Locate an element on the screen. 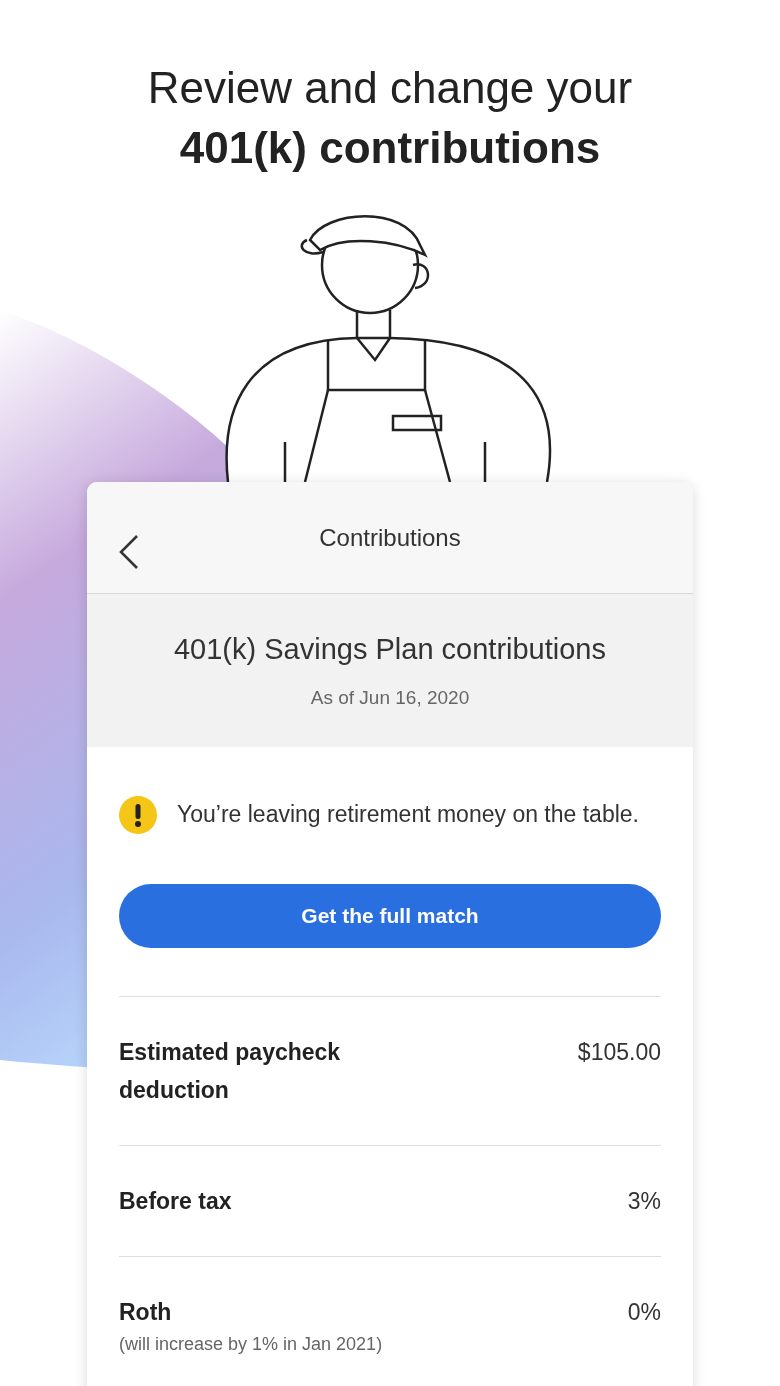 The image size is (780, 1386). headline: Review and change your is located at coordinates (390, 88).